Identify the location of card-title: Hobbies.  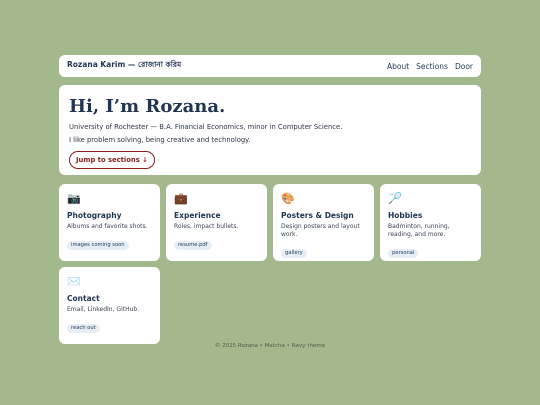
(405, 215).